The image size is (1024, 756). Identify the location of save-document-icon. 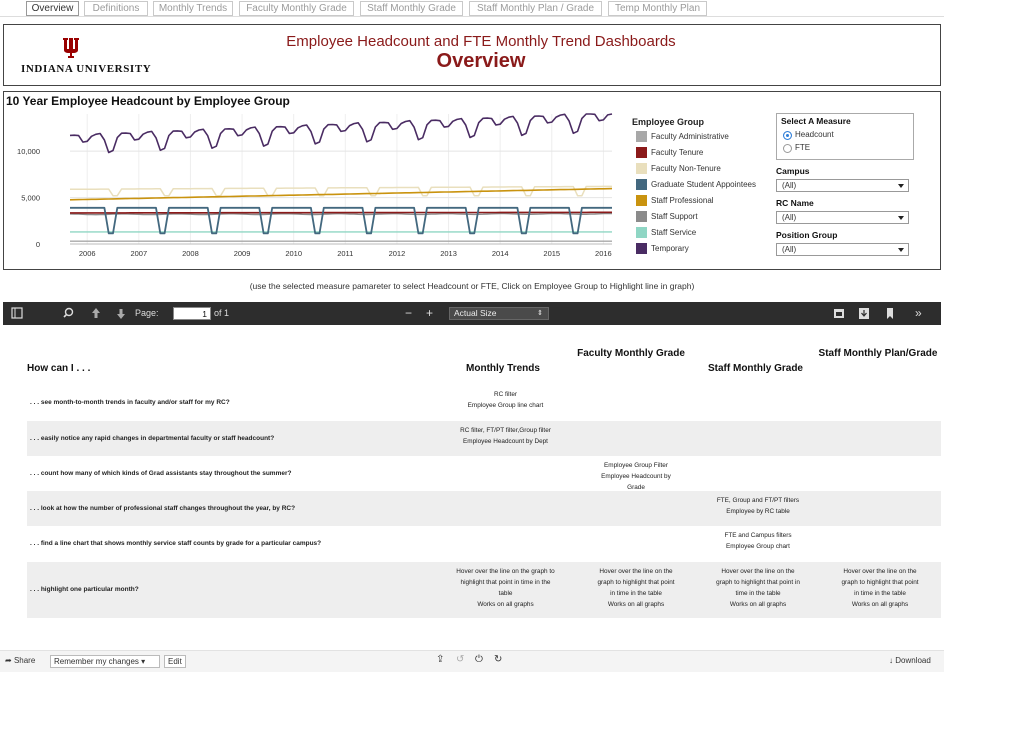
(864, 313).